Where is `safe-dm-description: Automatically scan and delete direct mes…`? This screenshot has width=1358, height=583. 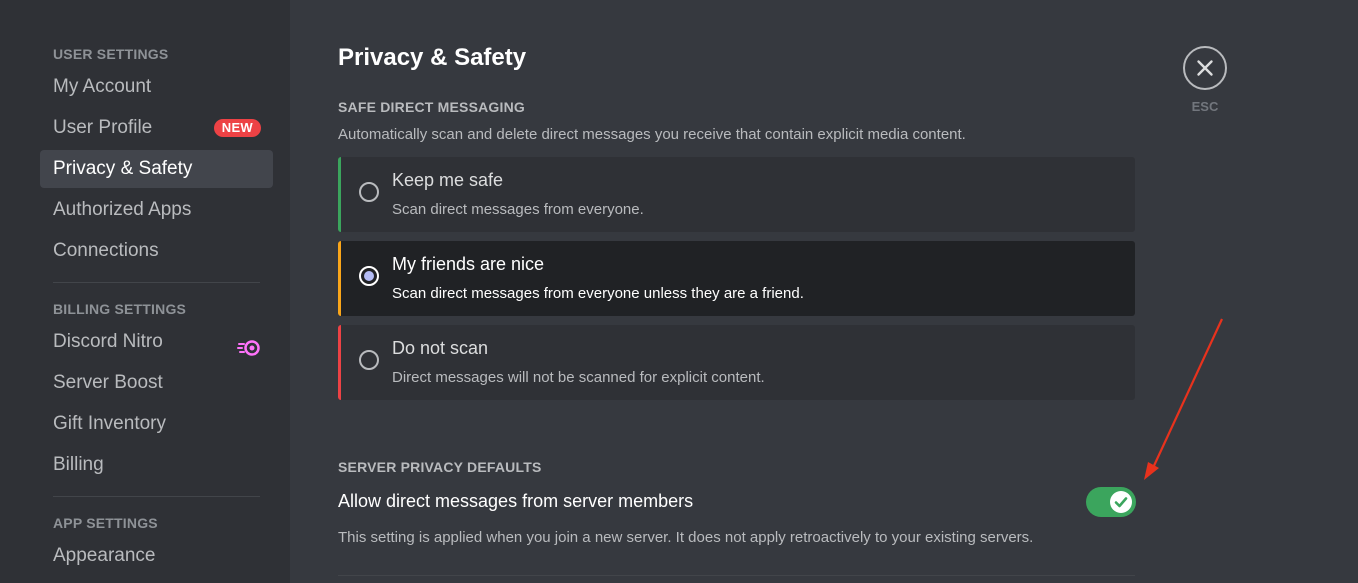
safe-dm-description: Automatically scan and delete direct mes… is located at coordinates (652, 134).